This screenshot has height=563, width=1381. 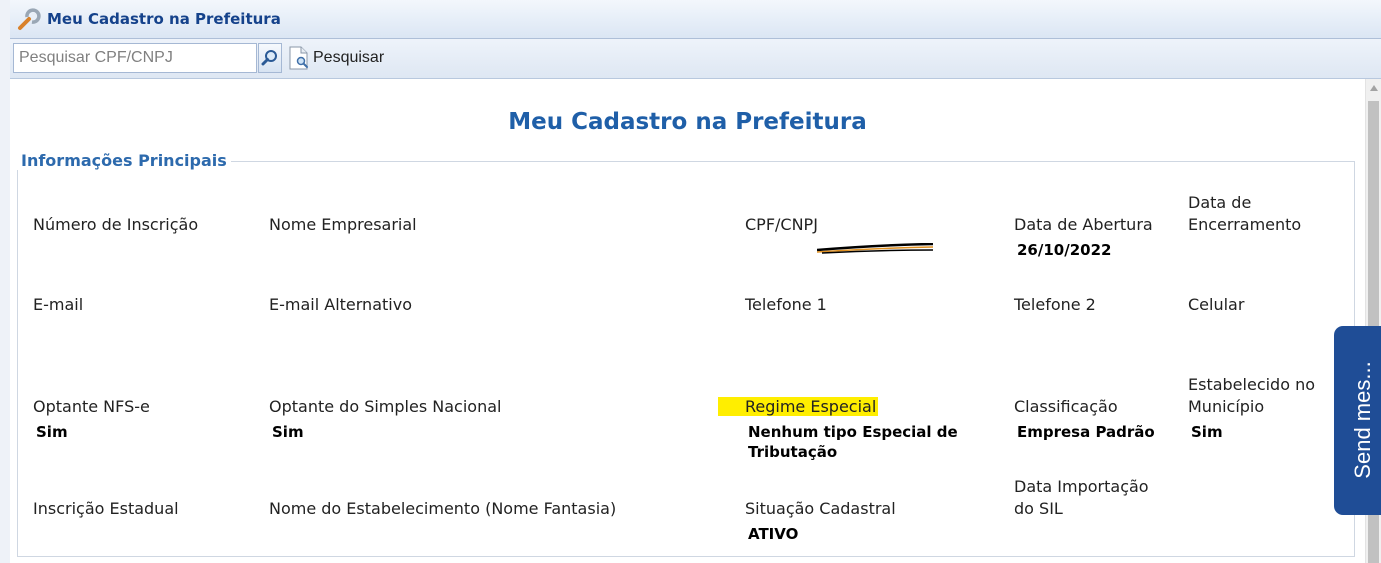 I want to click on nome-empresarial-label: Nome Empresarial, so click(x=343, y=224).